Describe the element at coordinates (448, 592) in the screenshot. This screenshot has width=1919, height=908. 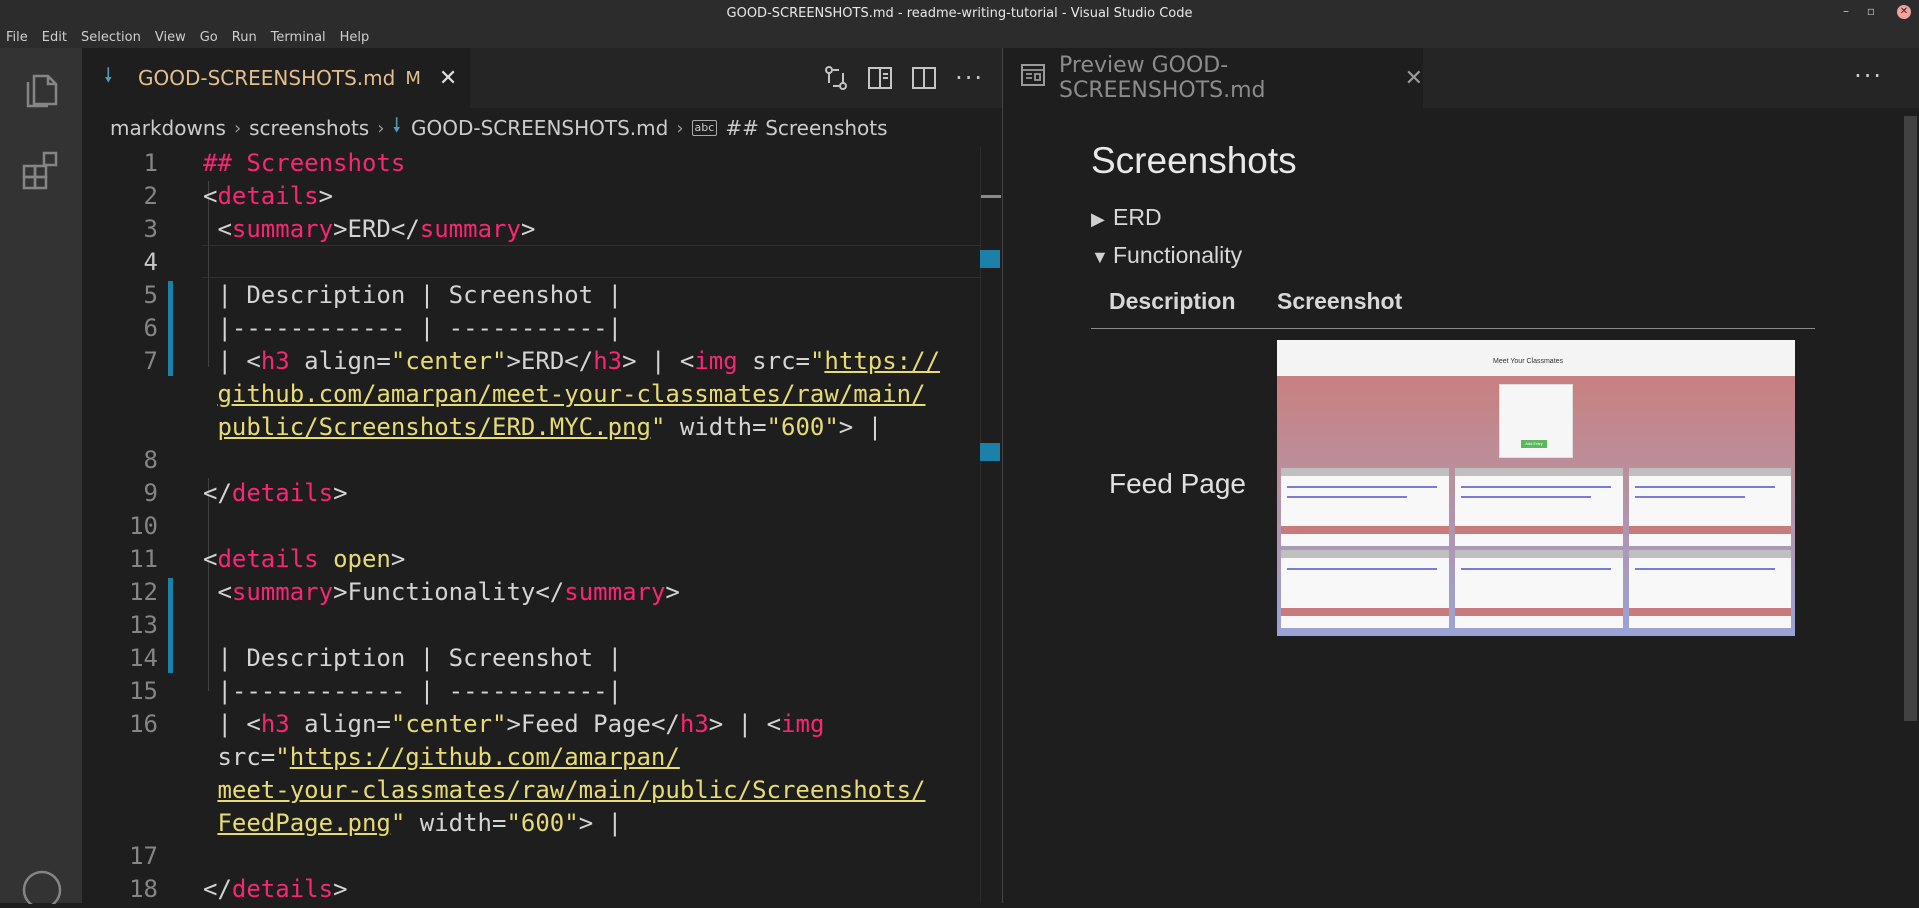
I see `code-line-12: <summary>Functionality</summary>` at that location.